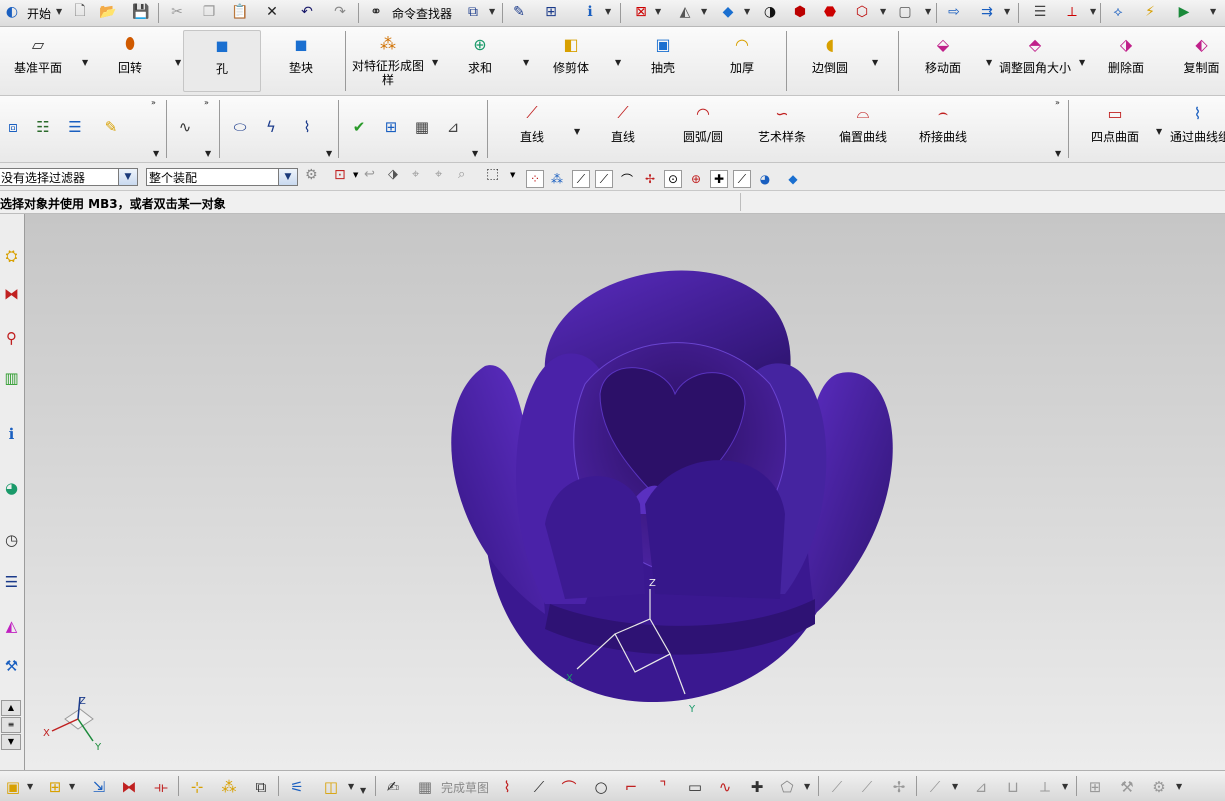  What do you see at coordinates (72, 786) in the screenshot?
I see `add-component-dropdown-icon: ▼` at bounding box center [72, 786].